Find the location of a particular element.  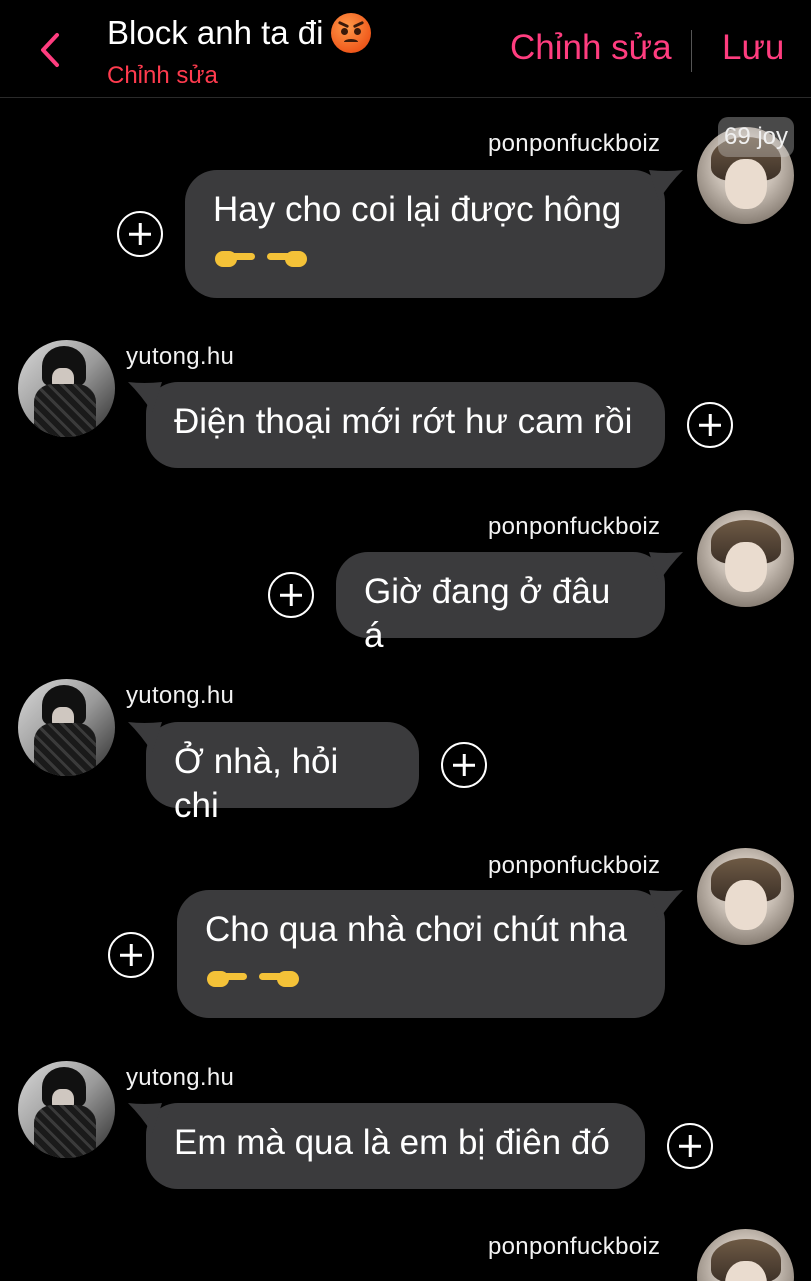

message-text: Giờ đang ở đâu á is located at coordinates (487, 613).